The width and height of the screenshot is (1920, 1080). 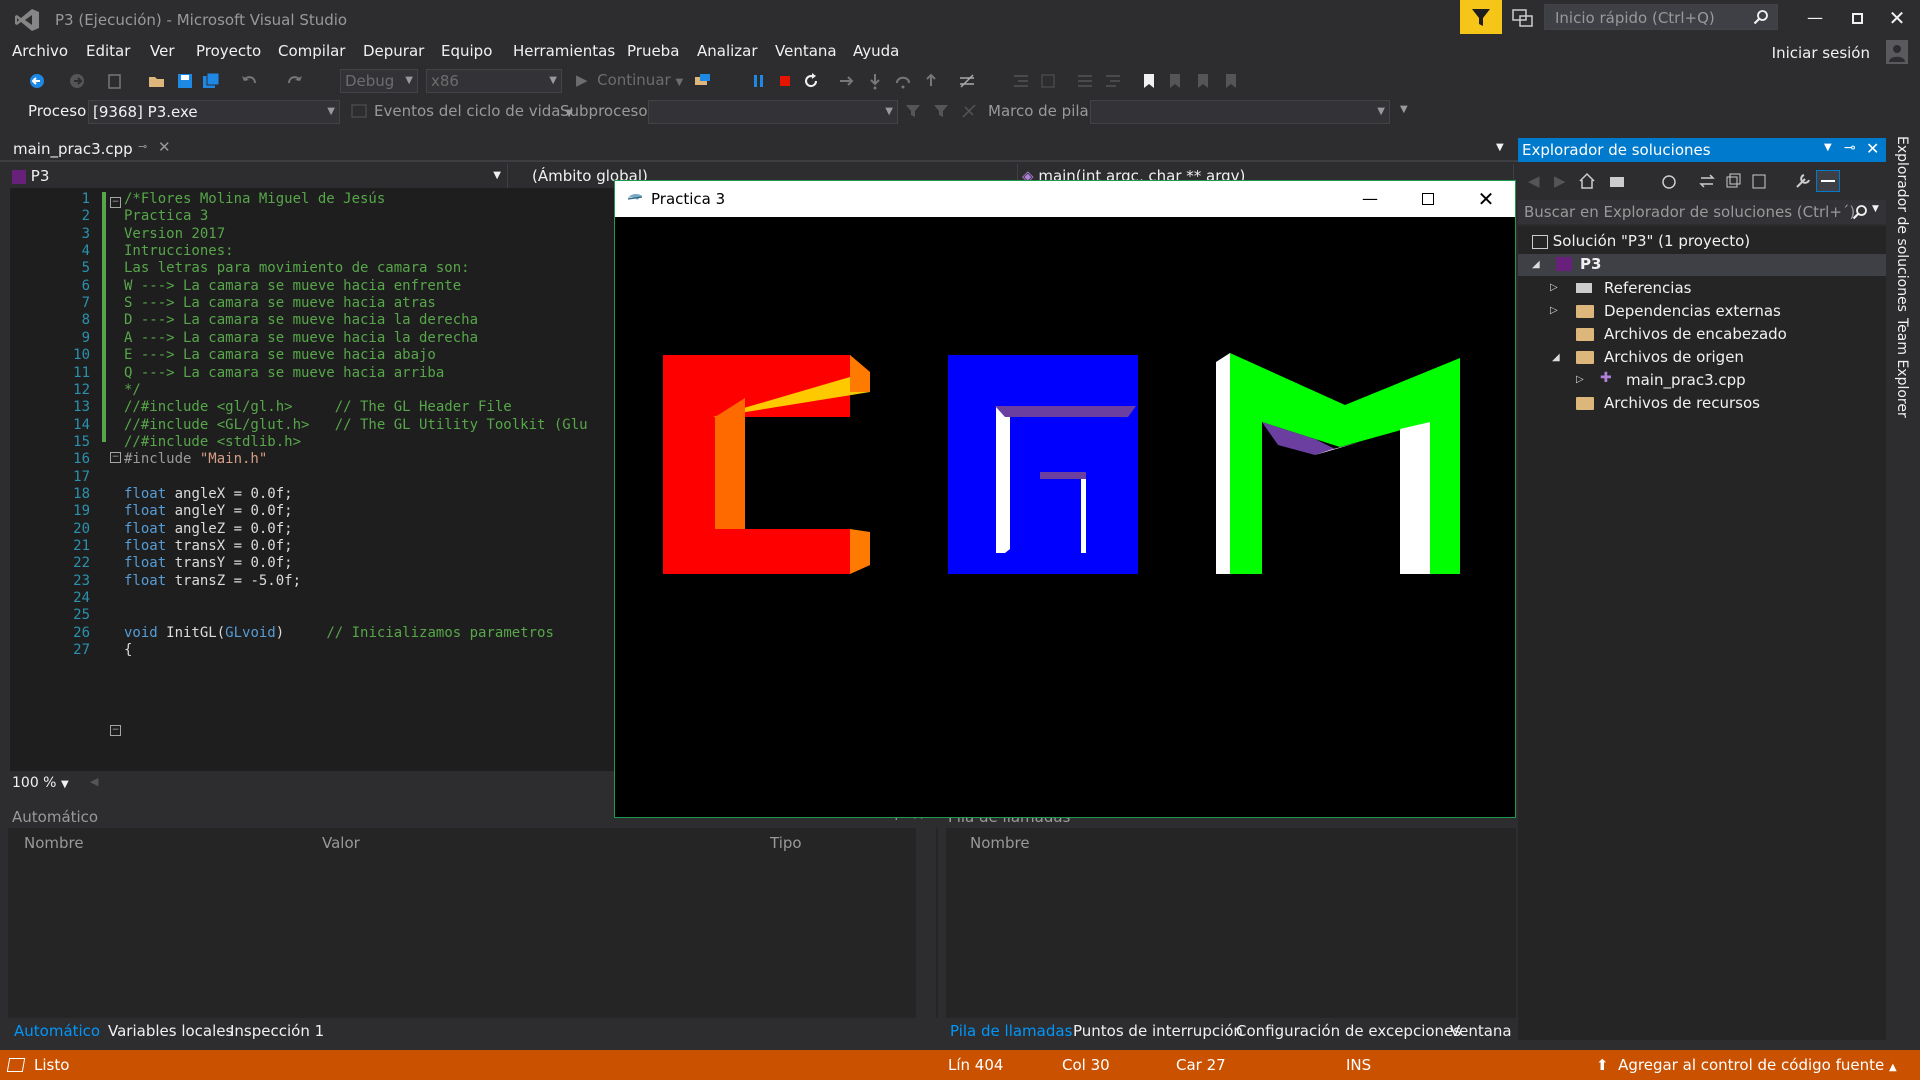 What do you see at coordinates (653, 51) in the screenshot?
I see `menu-prueba: Prueba` at bounding box center [653, 51].